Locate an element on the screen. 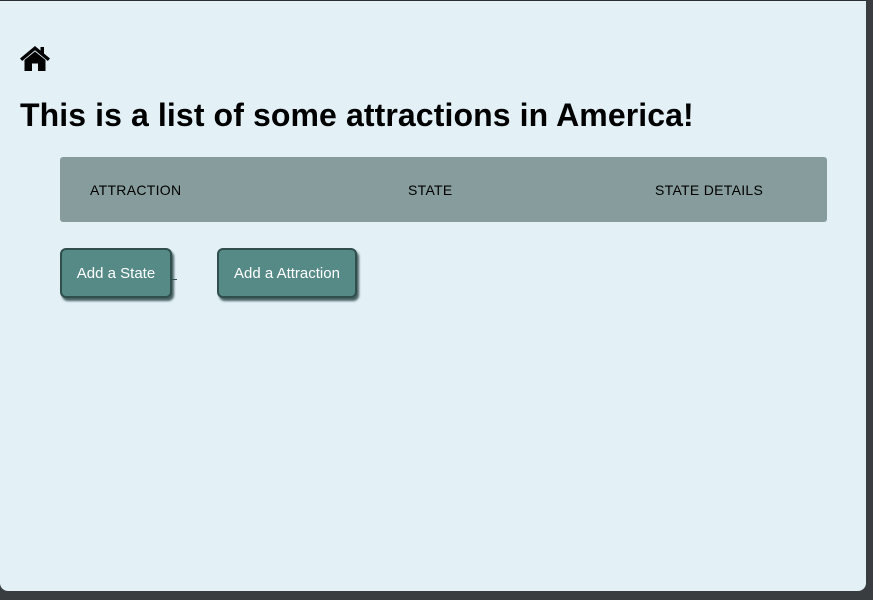  column-header-attraction: ATTRACTION is located at coordinates (136, 190).